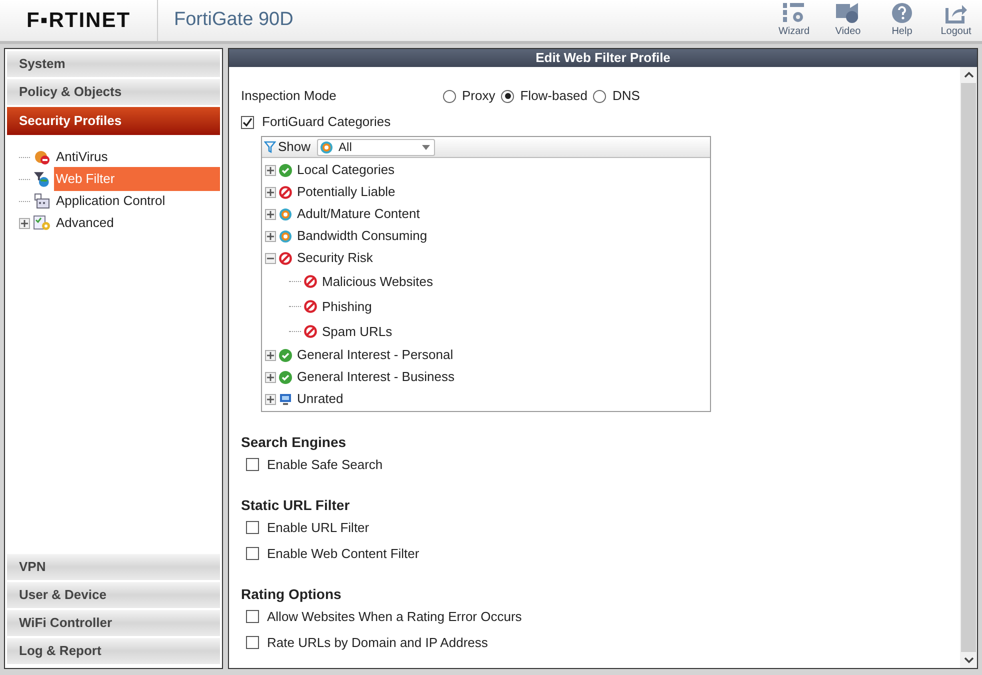 This screenshot has width=982, height=675. Describe the element at coordinates (377, 643) in the screenshot. I see `checkbox-label: Rate URLs by Domain and IP Address` at that location.